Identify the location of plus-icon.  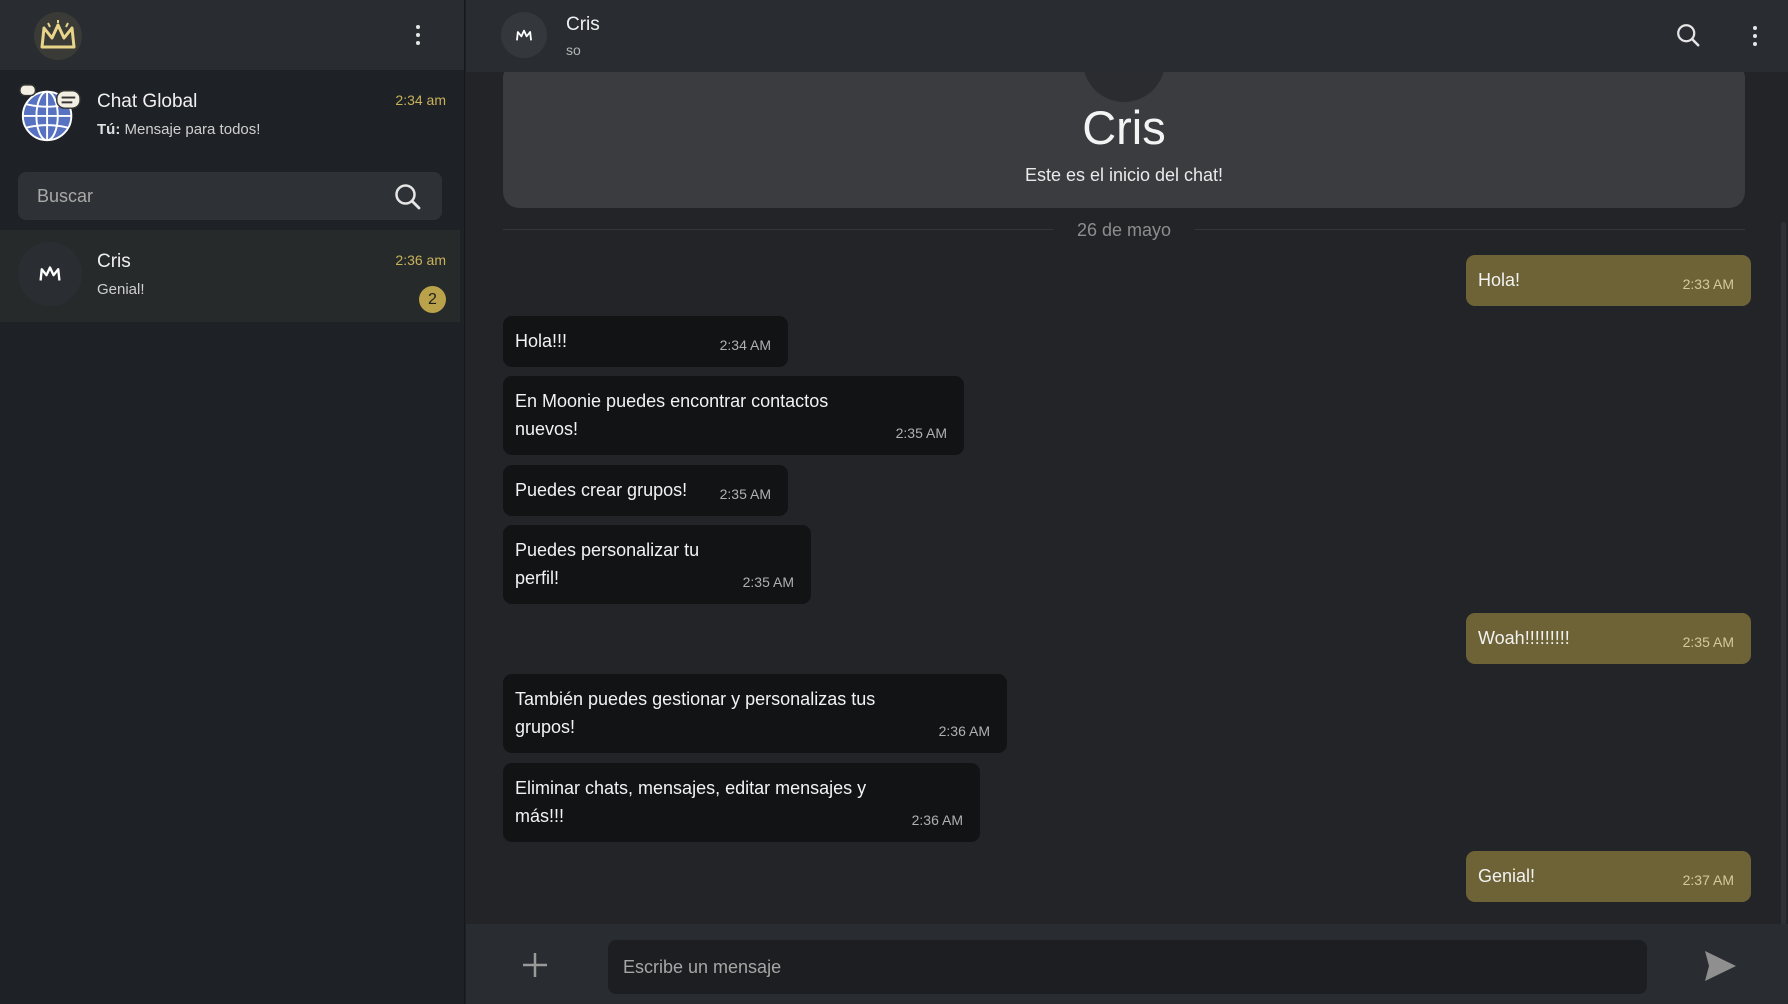
(535, 965).